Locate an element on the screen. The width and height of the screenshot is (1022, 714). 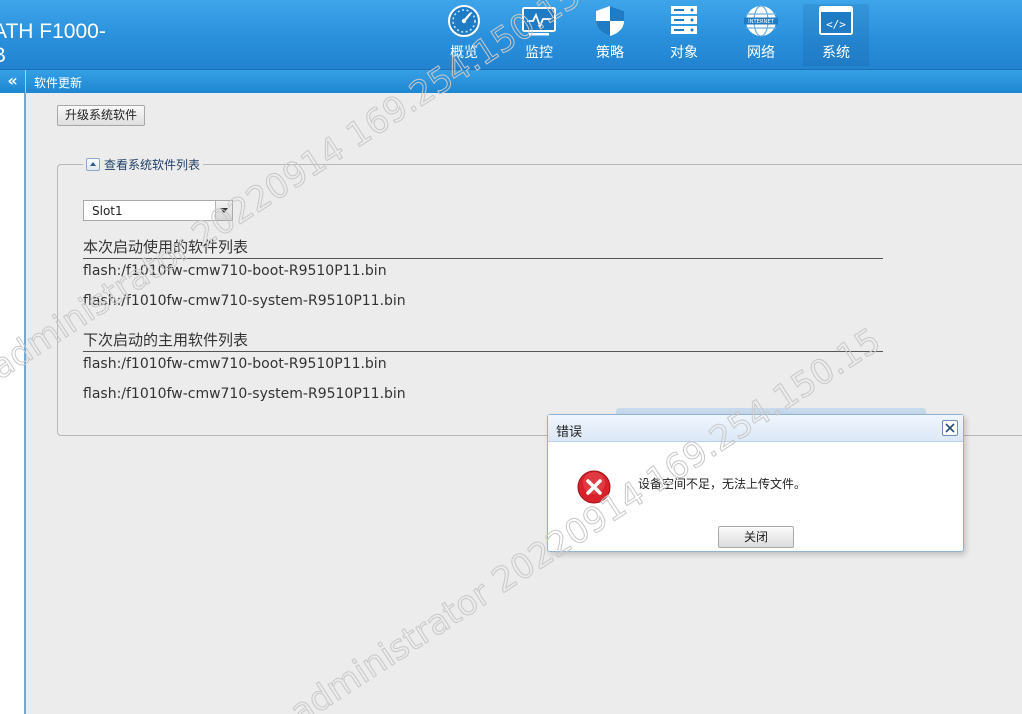
dialog-title: 错误 is located at coordinates (569, 432).